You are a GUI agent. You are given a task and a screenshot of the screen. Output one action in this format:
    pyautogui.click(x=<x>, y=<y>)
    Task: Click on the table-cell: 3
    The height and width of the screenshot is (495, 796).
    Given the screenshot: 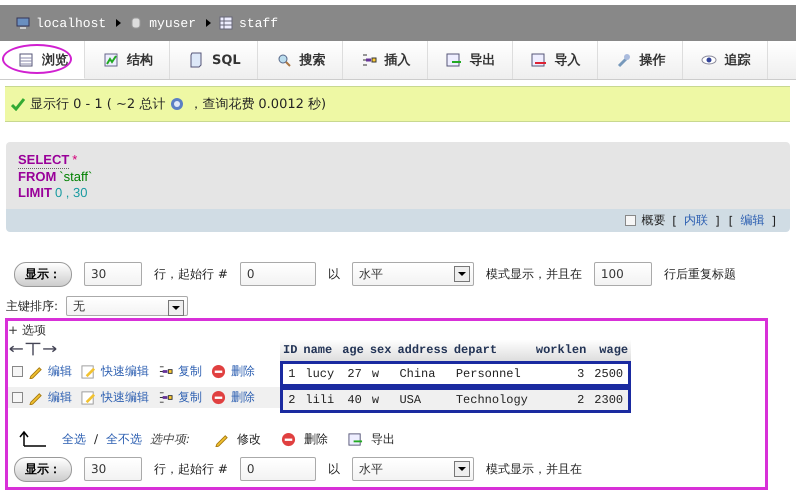 What is the action you would take?
    pyautogui.click(x=561, y=374)
    